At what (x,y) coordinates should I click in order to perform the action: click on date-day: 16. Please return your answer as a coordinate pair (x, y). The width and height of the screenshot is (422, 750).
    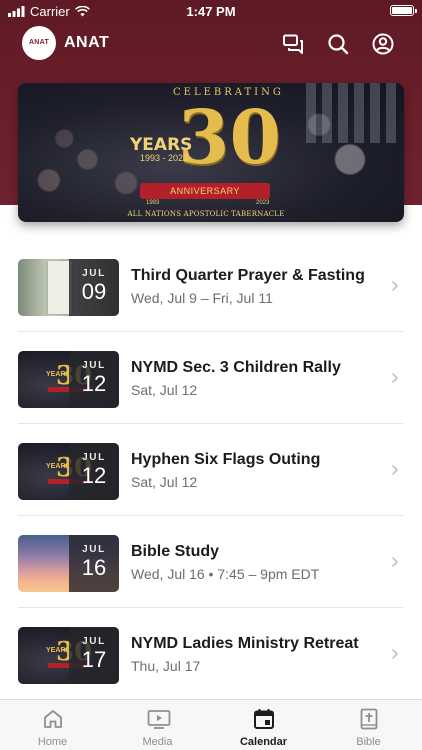
    Looking at the image, I should click on (94, 567).